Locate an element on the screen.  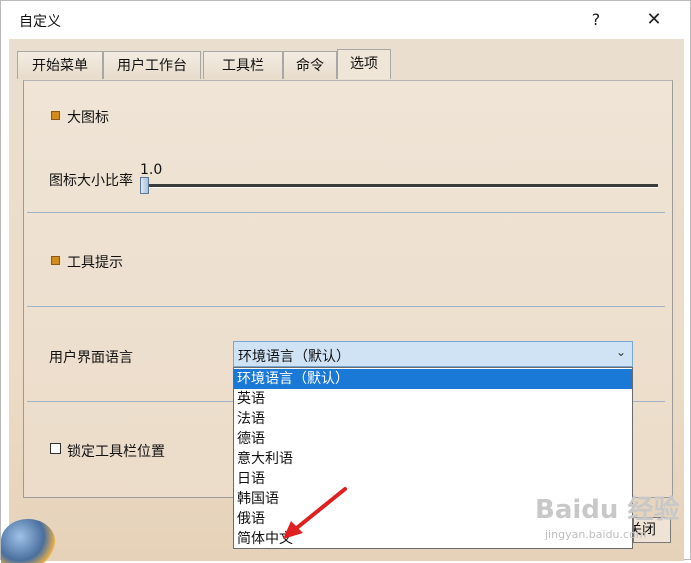
lock-toolbar-checkbox is located at coordinates (55, 448).